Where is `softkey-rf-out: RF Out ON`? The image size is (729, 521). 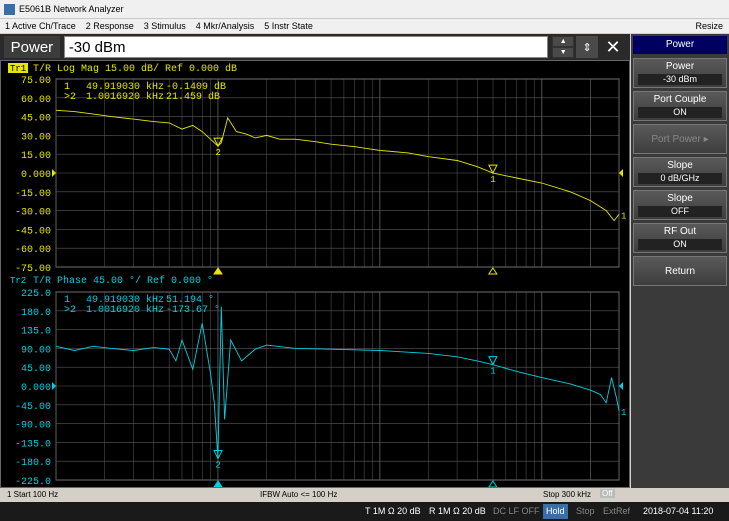 softkey-rf-out: RF Out ON is located at coordinates (680, 238).